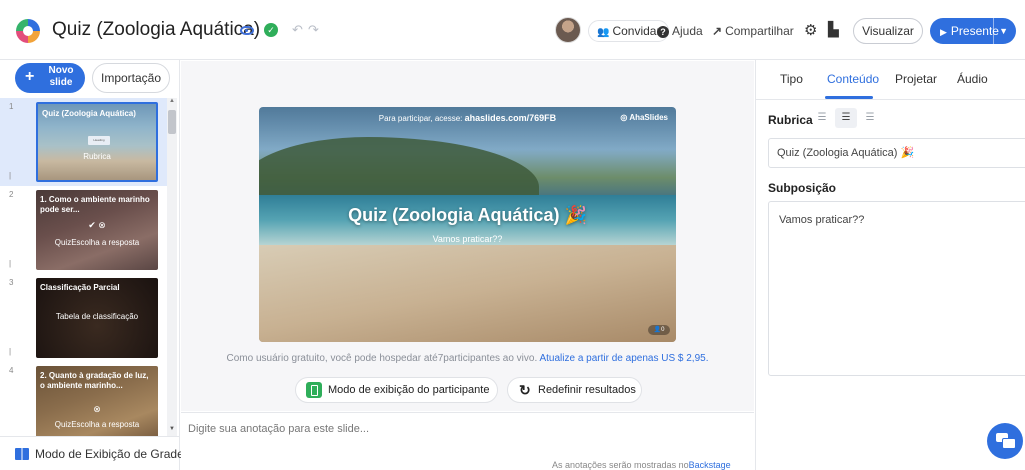 The height and width of the screenshot is (470, 1025). What do you see at coordinates (802, 188) in the screenshot?
I see `subheading-label: Subposição` at bounding box center [802, 188].